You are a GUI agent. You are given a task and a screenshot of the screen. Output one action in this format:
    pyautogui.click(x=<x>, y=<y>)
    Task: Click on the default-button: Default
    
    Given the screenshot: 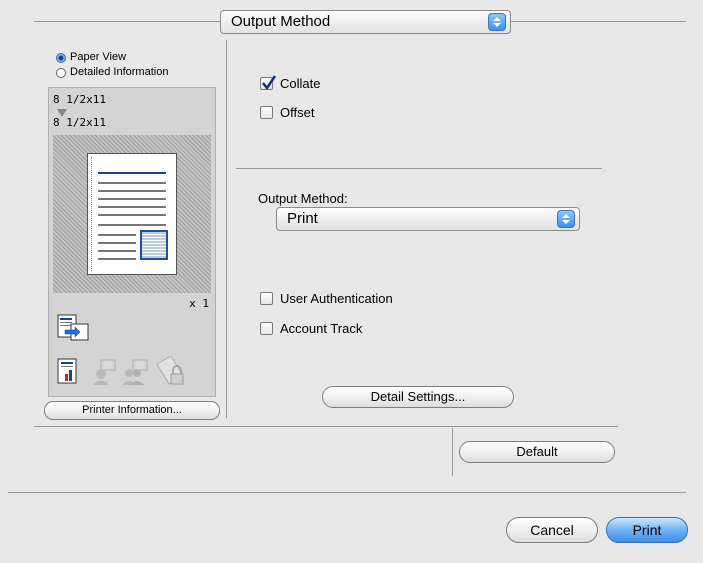 What is the action you would take?
    pyautogui.click(x=537, y=452)
    